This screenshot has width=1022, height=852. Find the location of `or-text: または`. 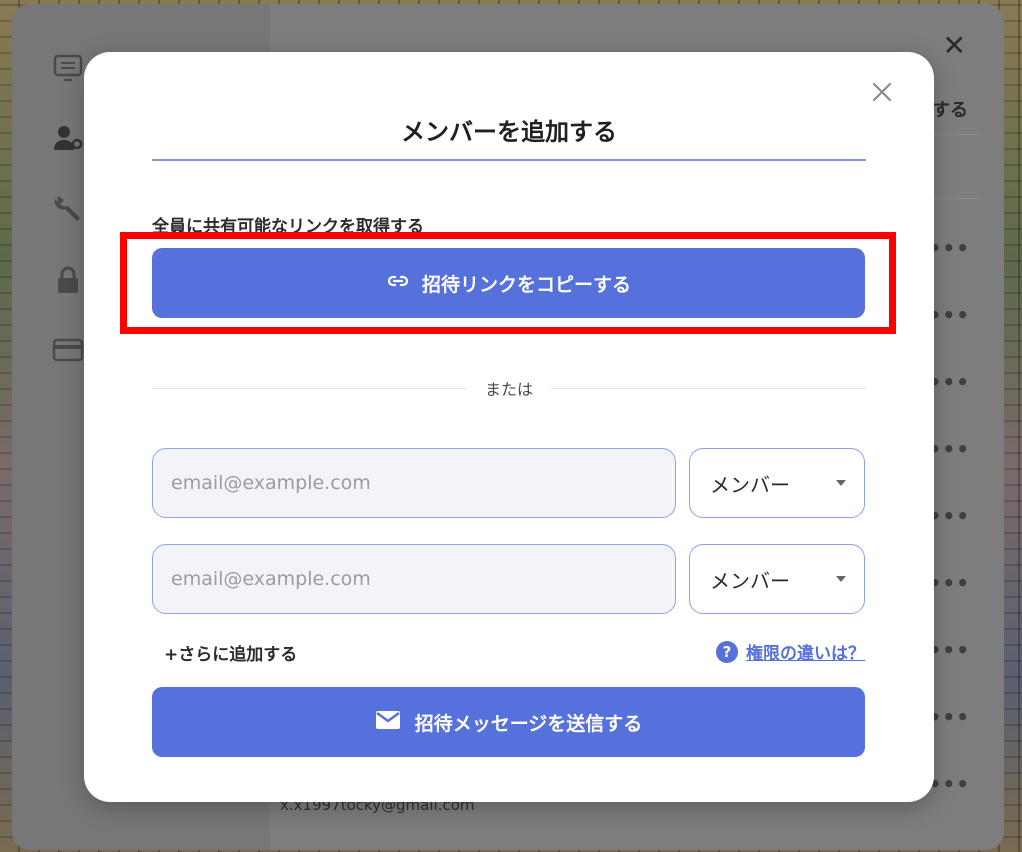

or-text: または is located at coordinates (509, 389).